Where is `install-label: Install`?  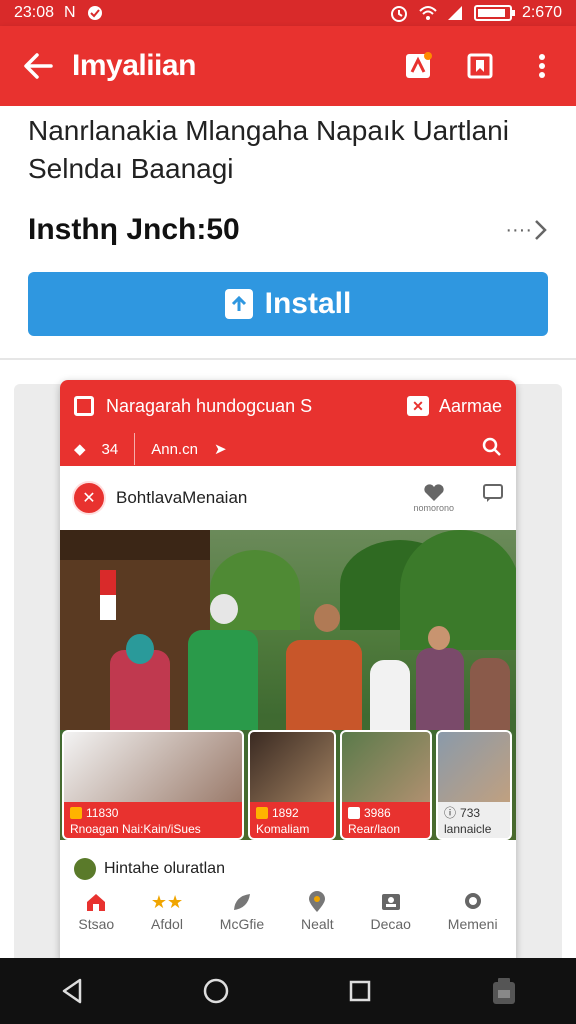 install-label: Install is located at coordinates (308, 303).